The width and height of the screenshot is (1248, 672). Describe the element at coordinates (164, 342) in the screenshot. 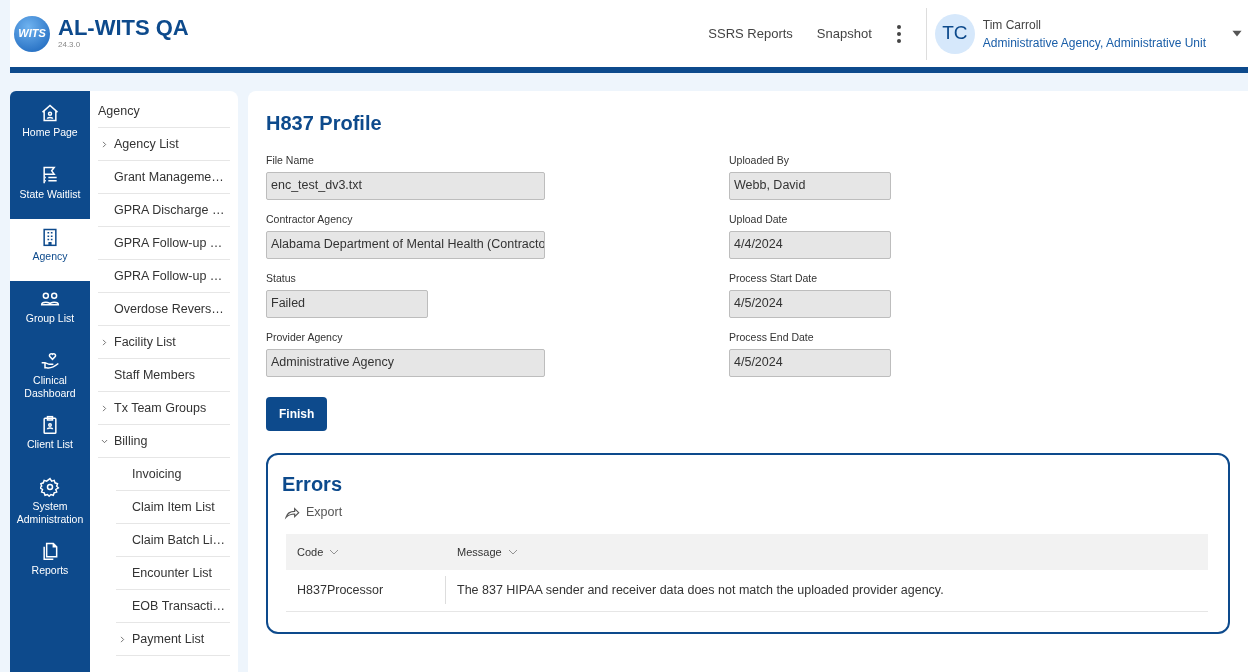

I see `submenu-item: Facility List` at that location.